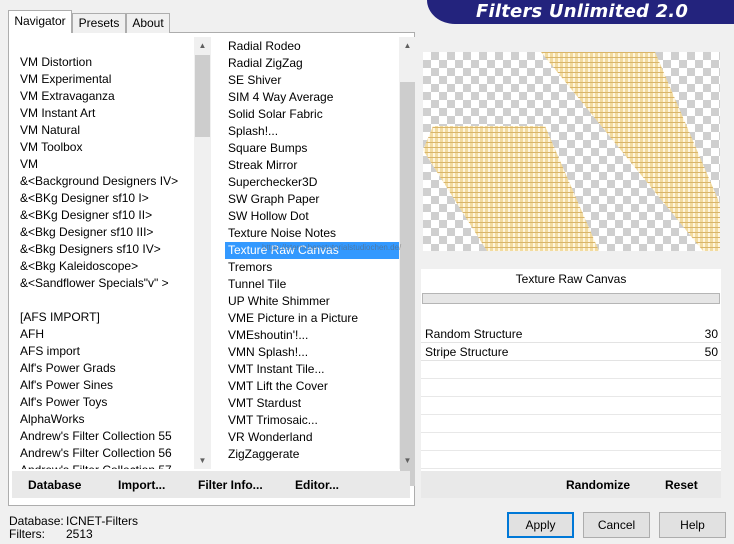 The image size is (734, 544). What do you see at coordinates (27, 534) in the screenshot?
I see `filters-label: Filters:` at bounding box center [27, 534].